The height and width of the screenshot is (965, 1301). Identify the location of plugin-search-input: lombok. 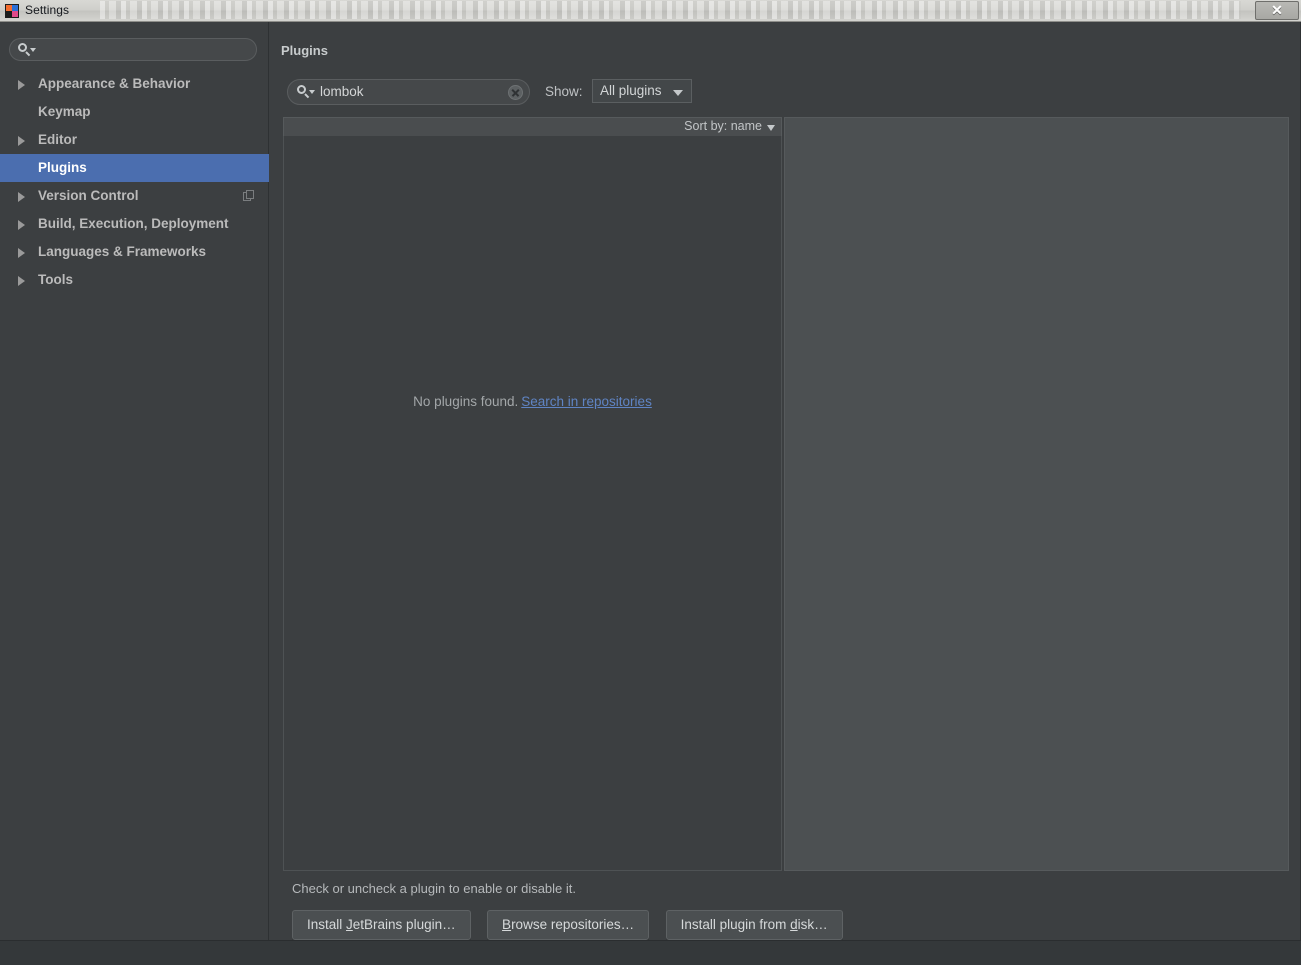
(408, 92).